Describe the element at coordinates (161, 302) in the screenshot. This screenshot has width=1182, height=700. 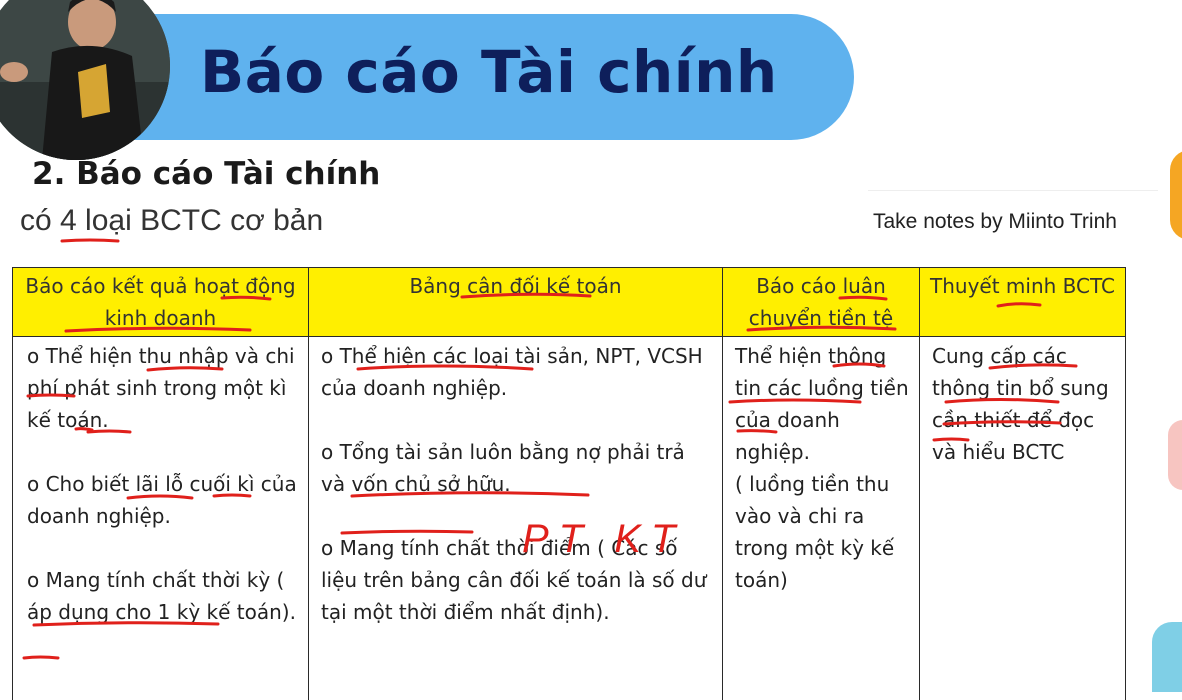
I see `header-income-statement: Báo cáo kết quả hoạt động kinh doanh` at that location.